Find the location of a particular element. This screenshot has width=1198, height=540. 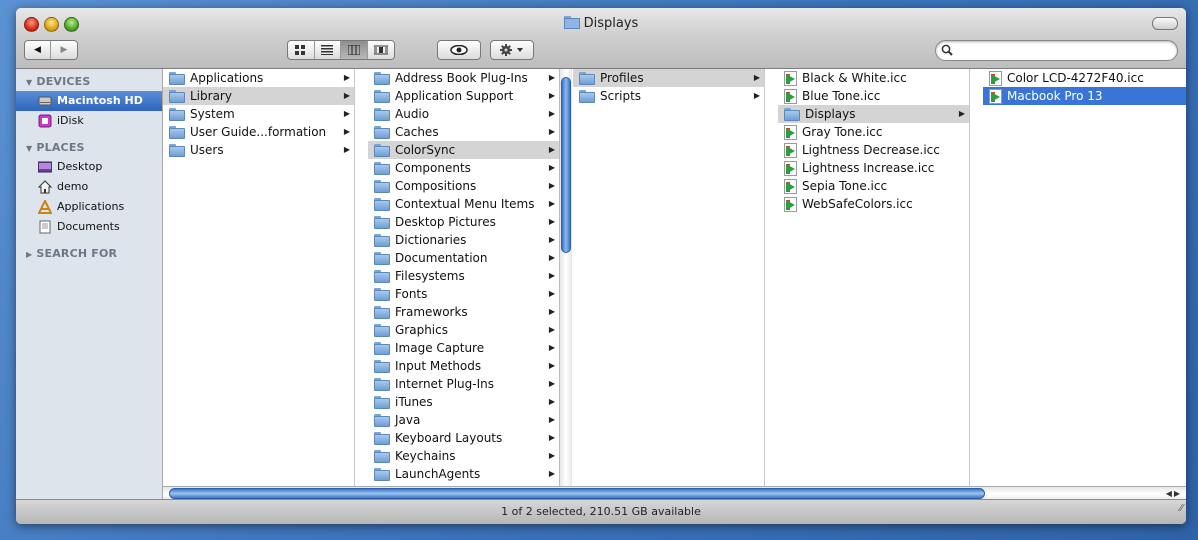

resize-grip-icon: ⁄⁄ is located at coordinates (1181, 509).